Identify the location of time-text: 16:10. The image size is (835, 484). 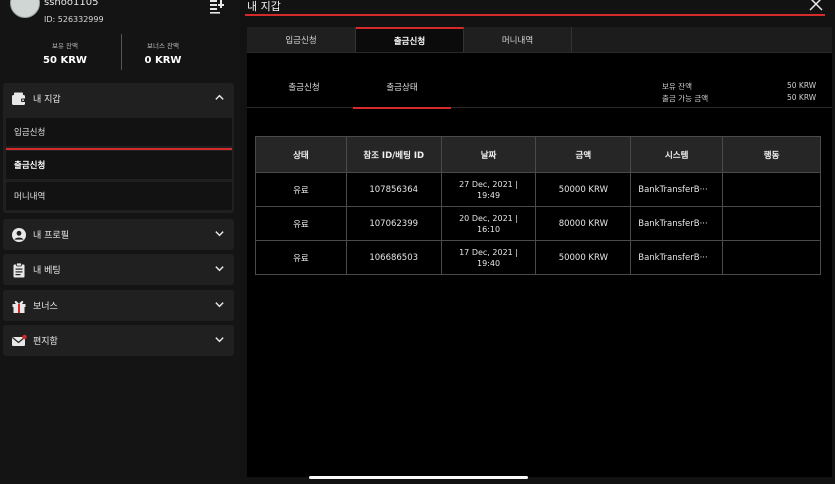
(489, 229).